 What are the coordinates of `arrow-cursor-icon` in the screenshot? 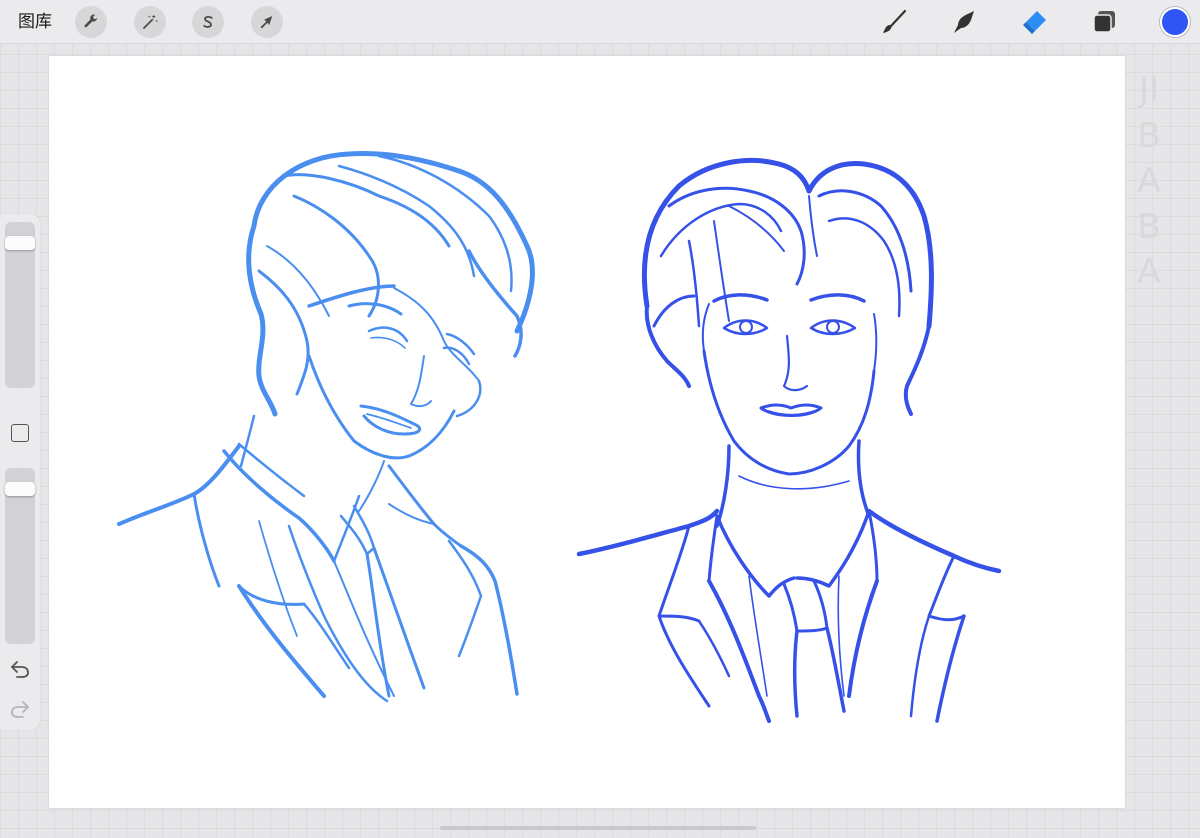 It's located at (266, 22).